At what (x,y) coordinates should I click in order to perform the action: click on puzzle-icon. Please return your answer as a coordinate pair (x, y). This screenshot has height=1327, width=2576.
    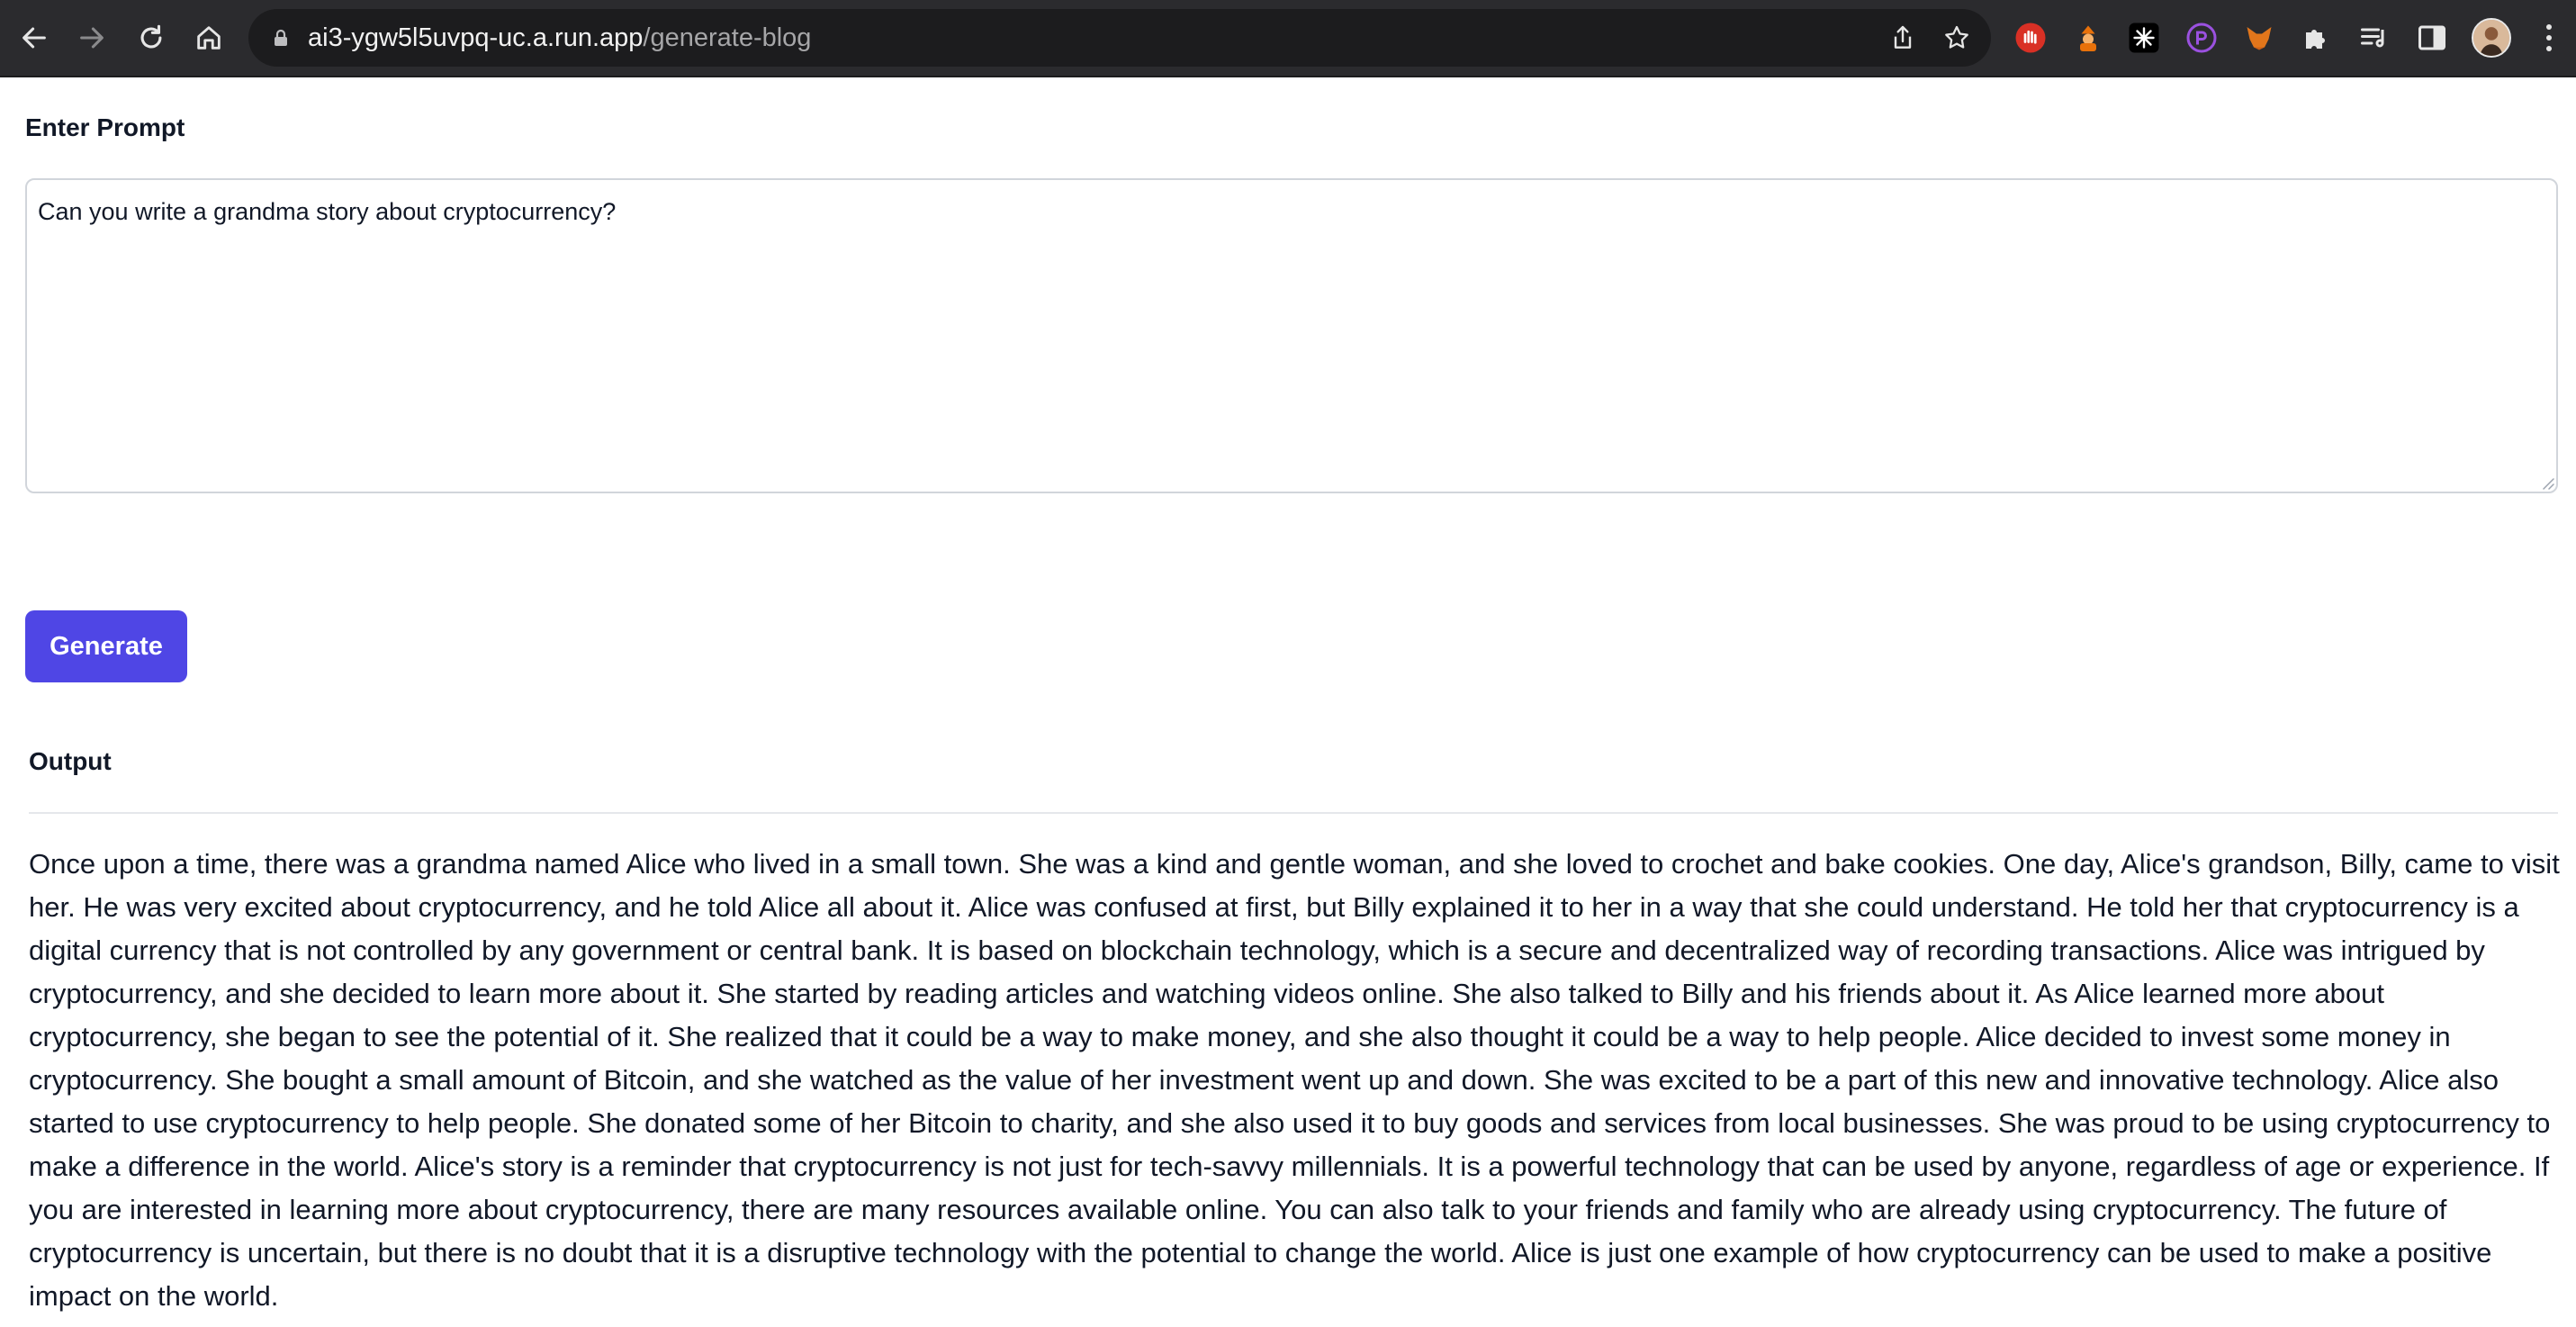
    Looking at the image, I should click on (2317, 38).